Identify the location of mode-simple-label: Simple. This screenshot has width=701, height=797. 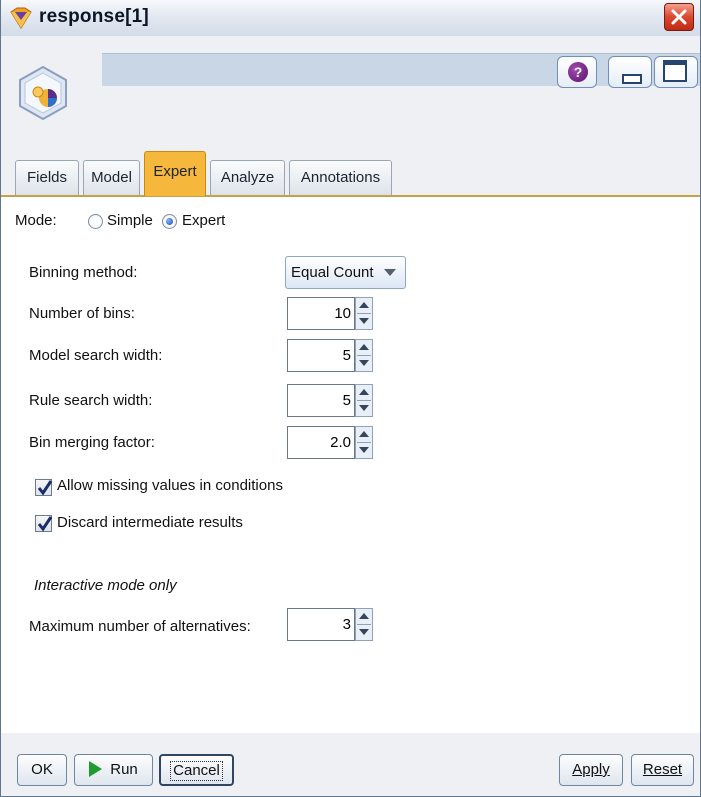
(130, 220).